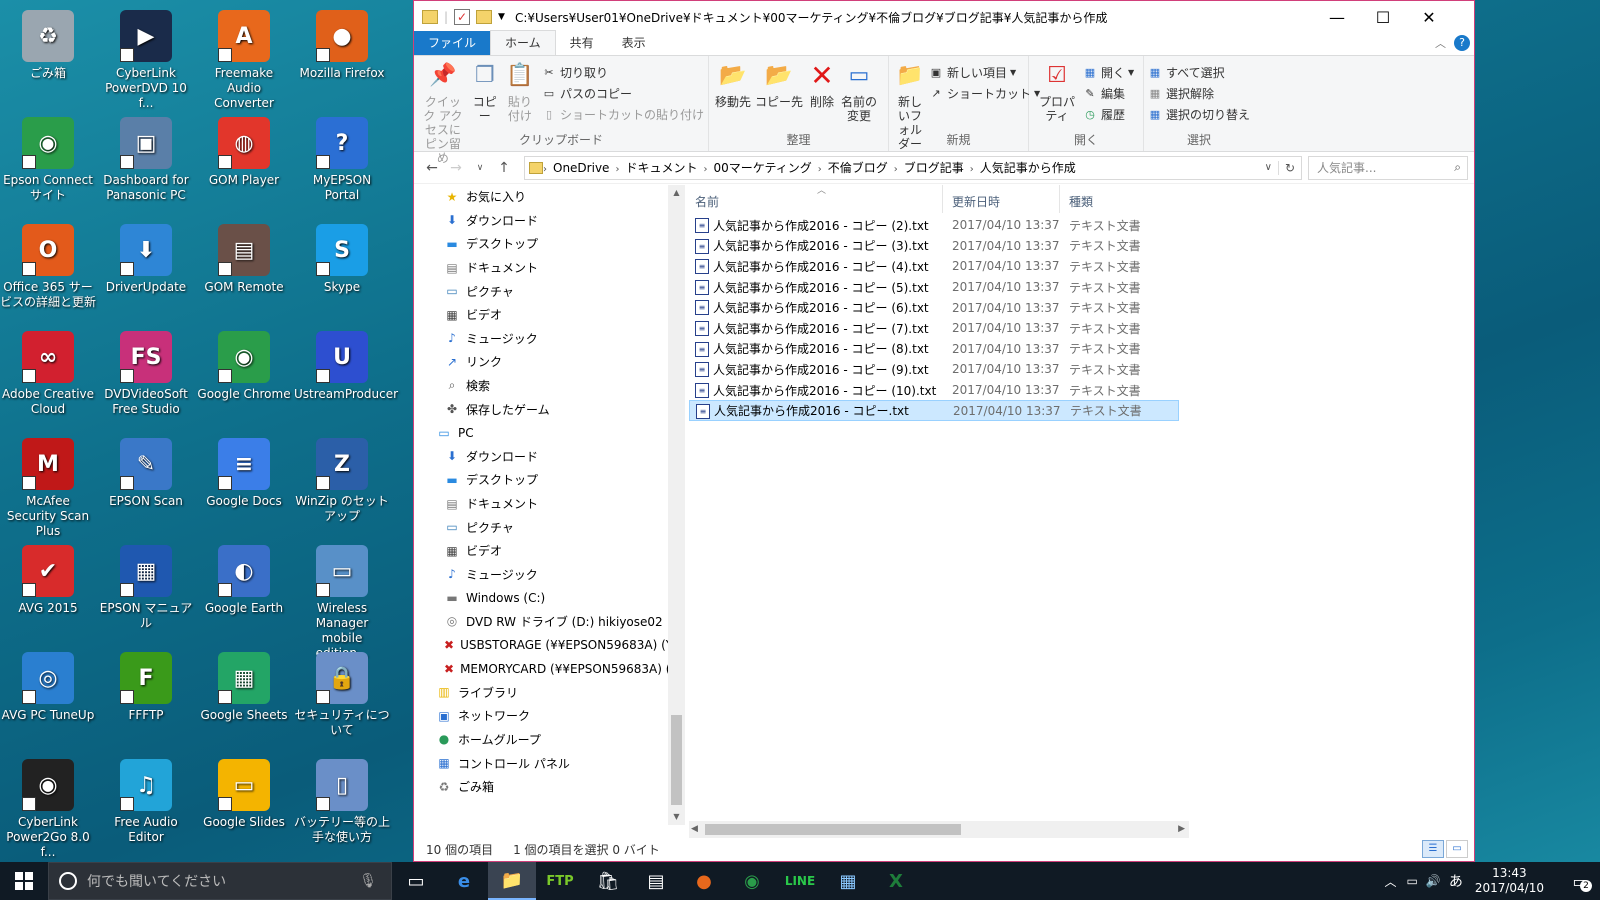 The height and width of the screenshot is (900, 1600). I want to click on tab-view: 表示, so click(634, 43).